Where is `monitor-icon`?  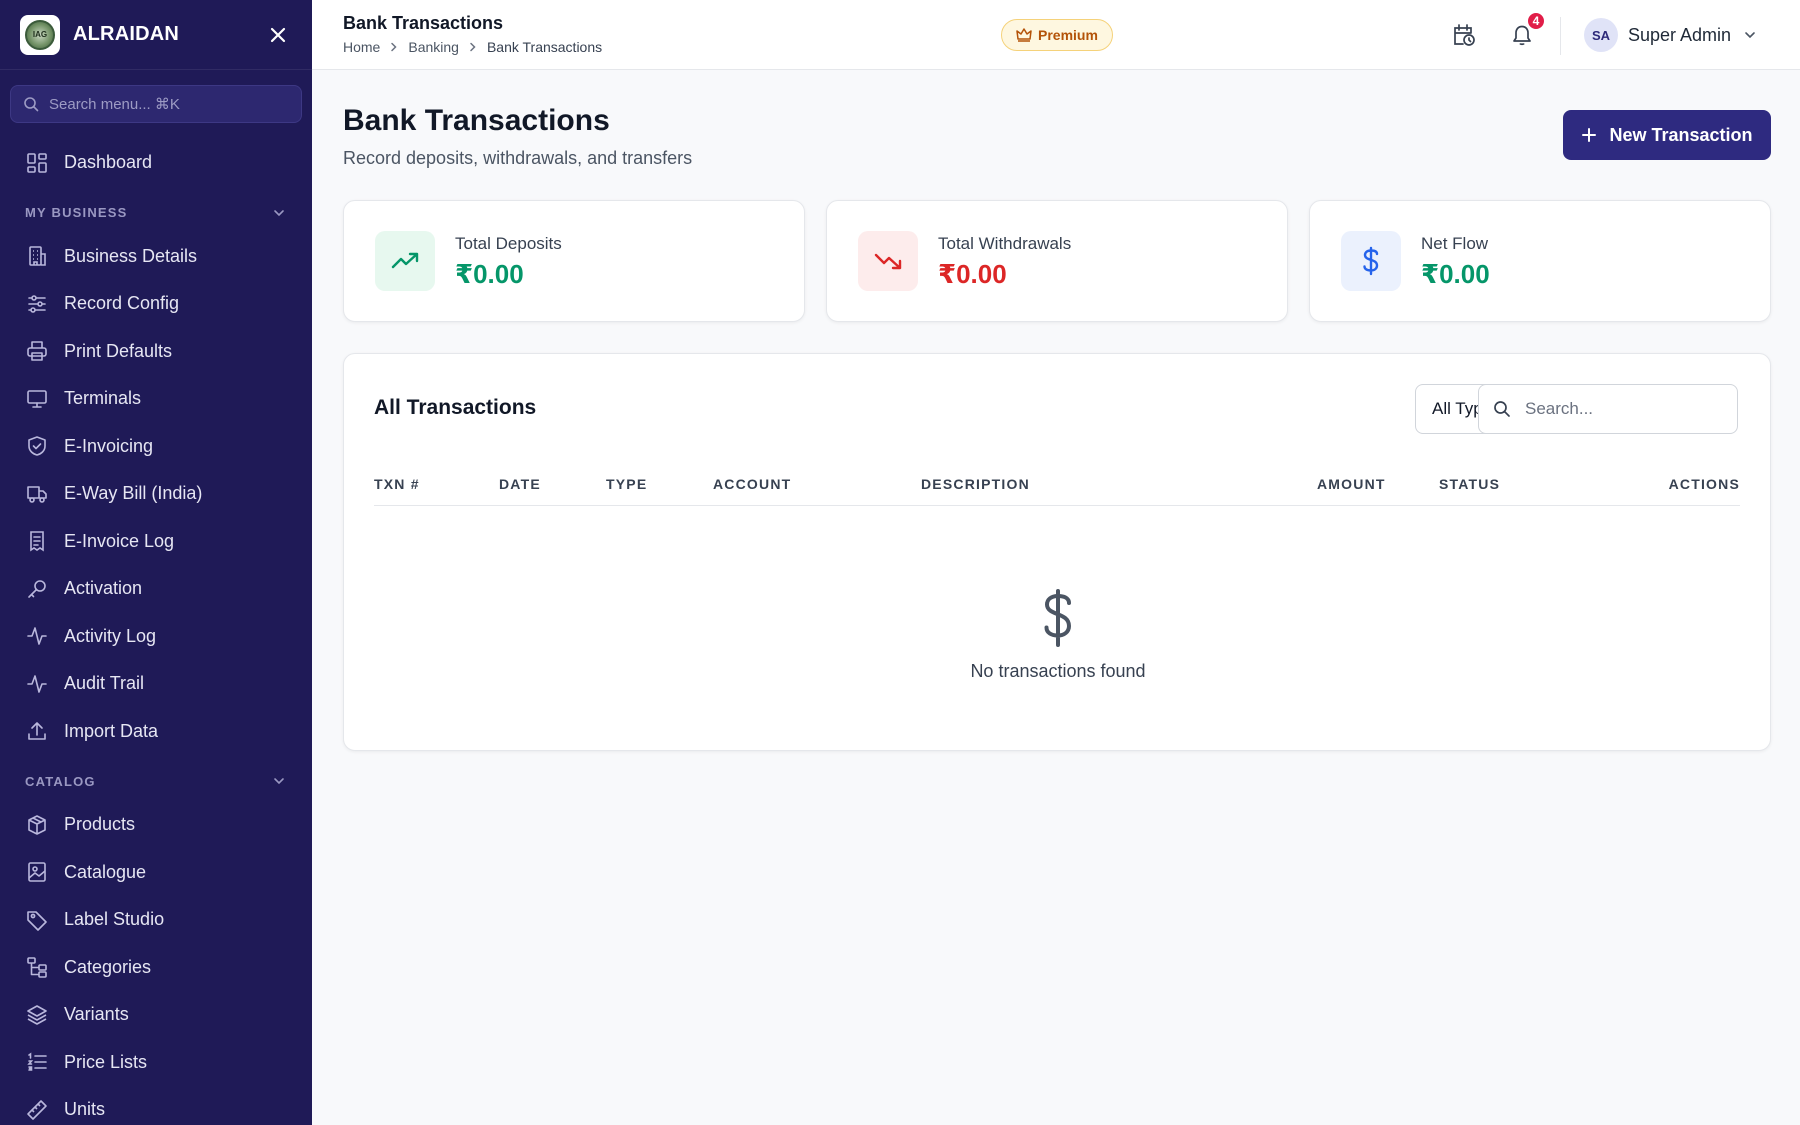
monitor-icon is located at coordinates (37, 398).